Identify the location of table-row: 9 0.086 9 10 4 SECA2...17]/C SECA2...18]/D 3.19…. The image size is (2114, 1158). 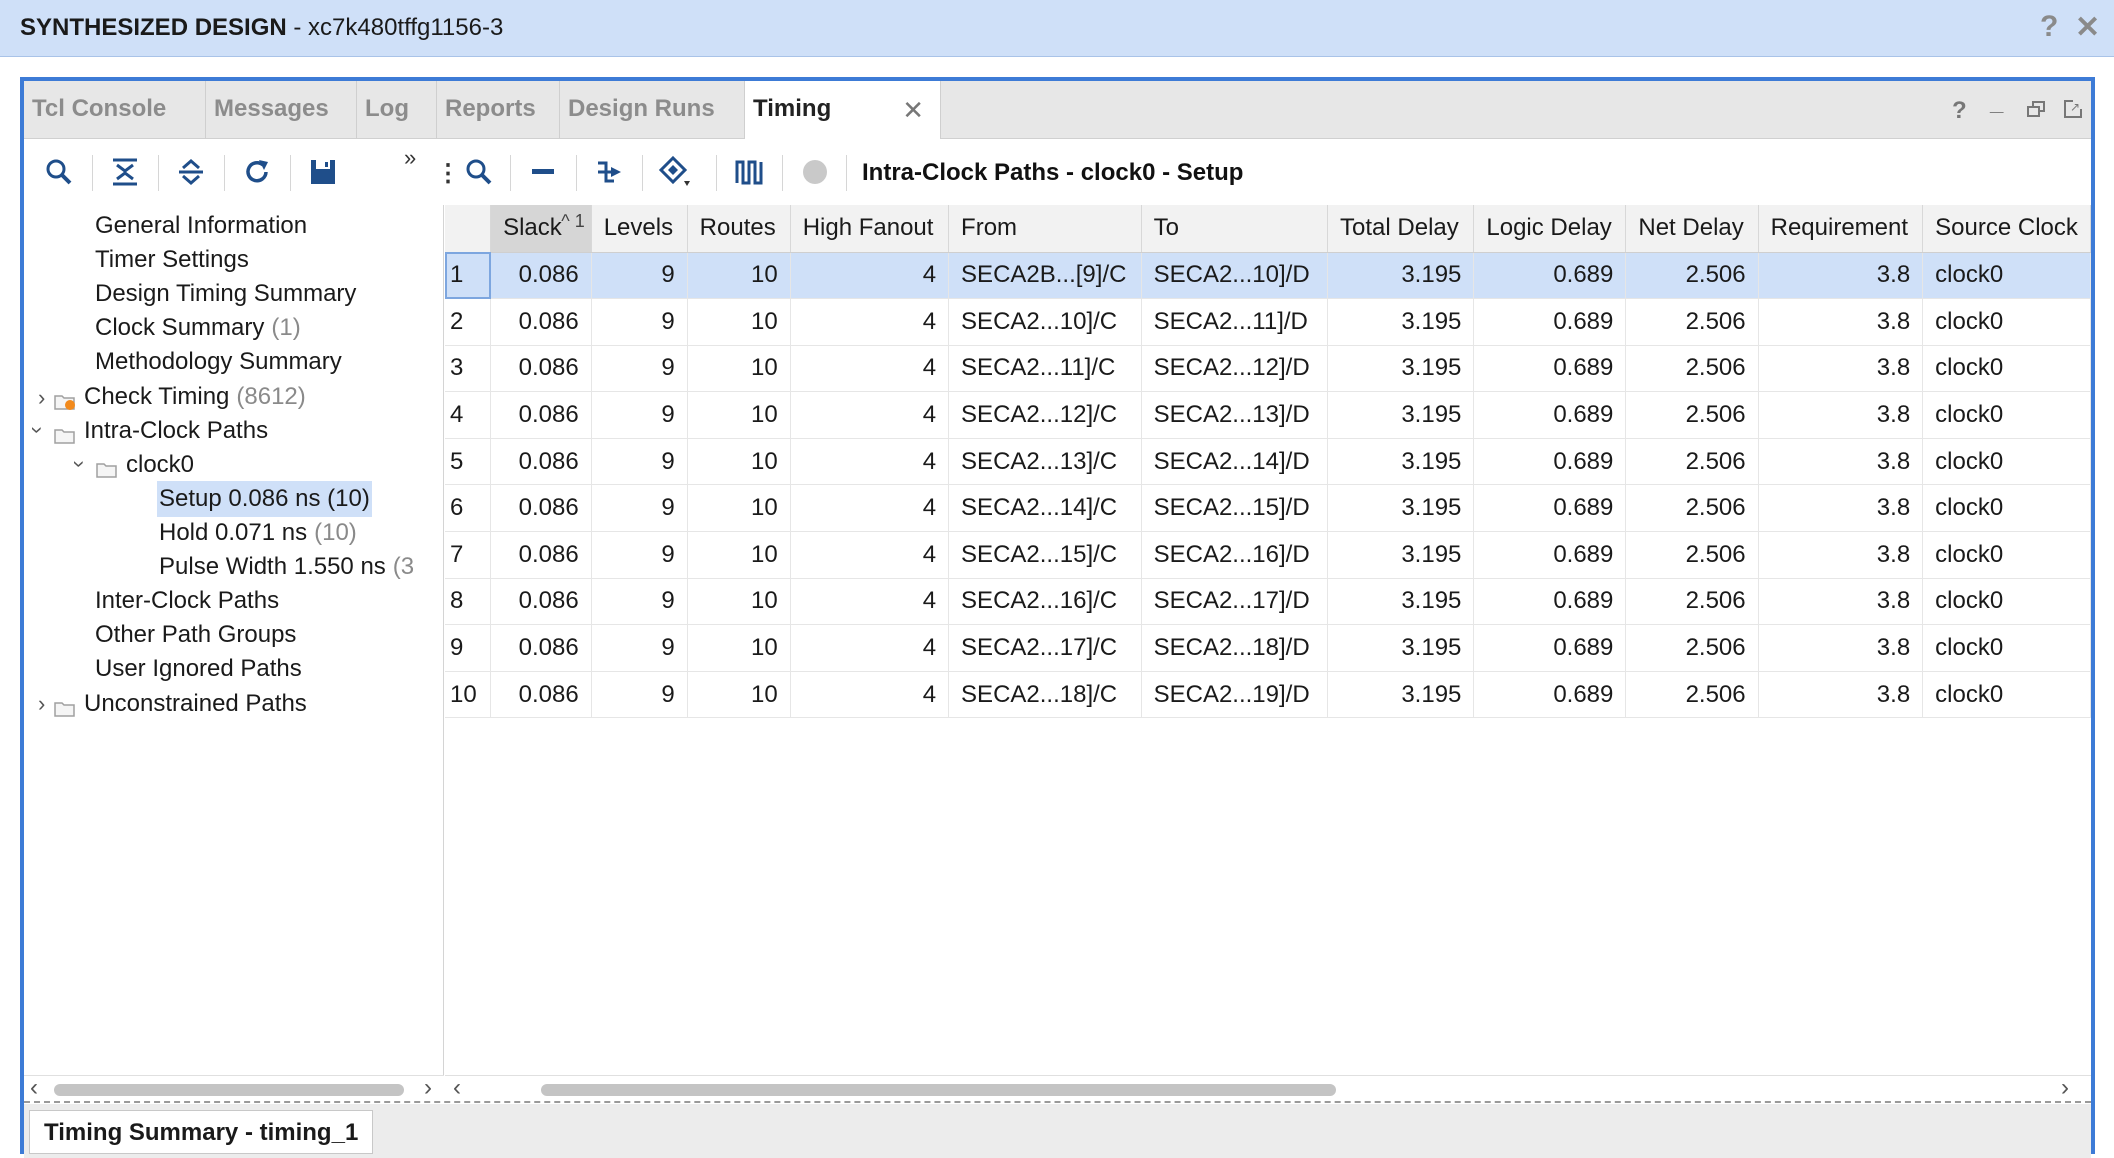
(1268, 648).